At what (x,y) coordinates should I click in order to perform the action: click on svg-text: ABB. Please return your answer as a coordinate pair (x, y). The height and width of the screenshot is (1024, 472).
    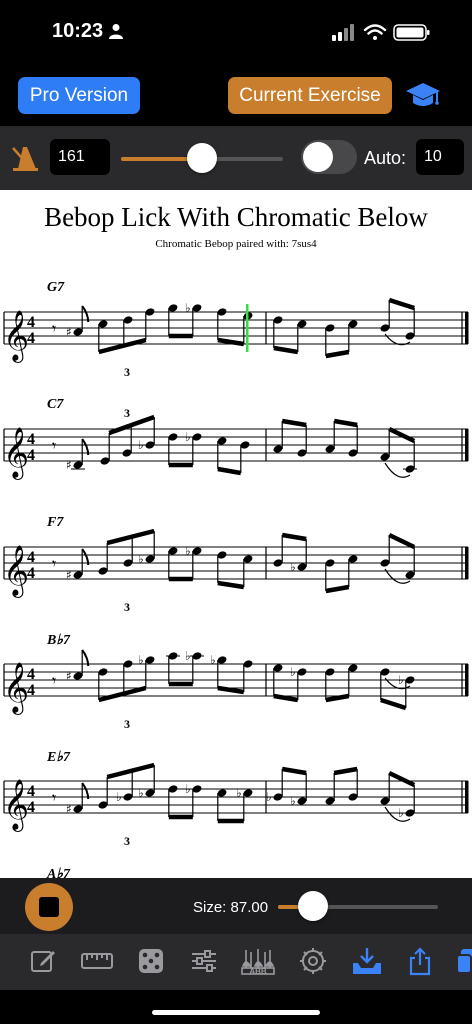
    Looking at the image, I should click on (258, 971).